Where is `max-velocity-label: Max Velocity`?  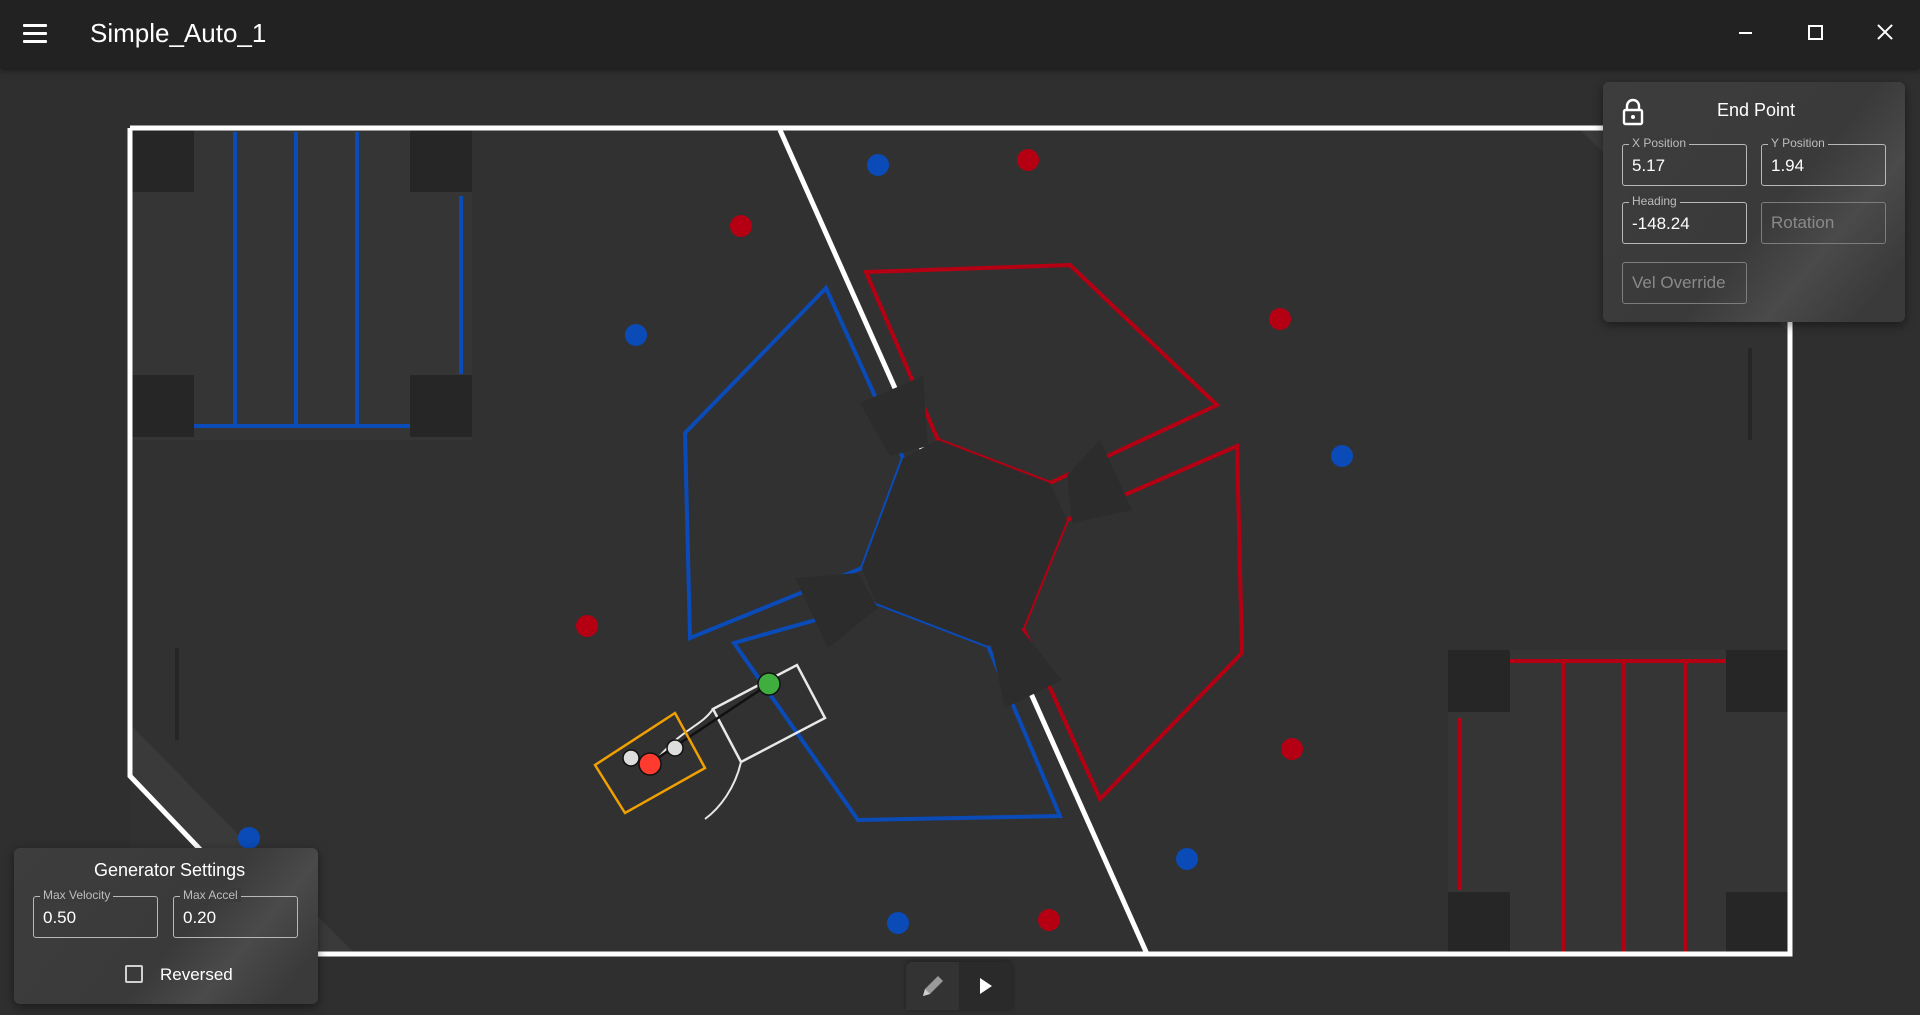 max-velocity-label: Max Velocity is located at coordinates (77, 895).